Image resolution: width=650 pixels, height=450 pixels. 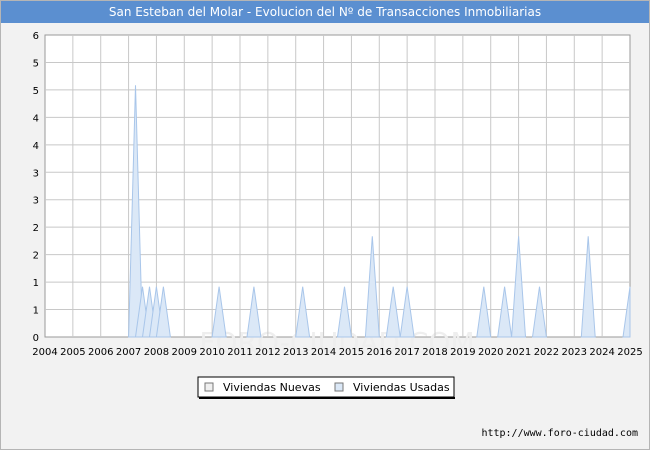 What do you see at coordinates (351, 352) in the screenshot?
I see `x-tick-label: 2015` at bounding box center [351, 352].